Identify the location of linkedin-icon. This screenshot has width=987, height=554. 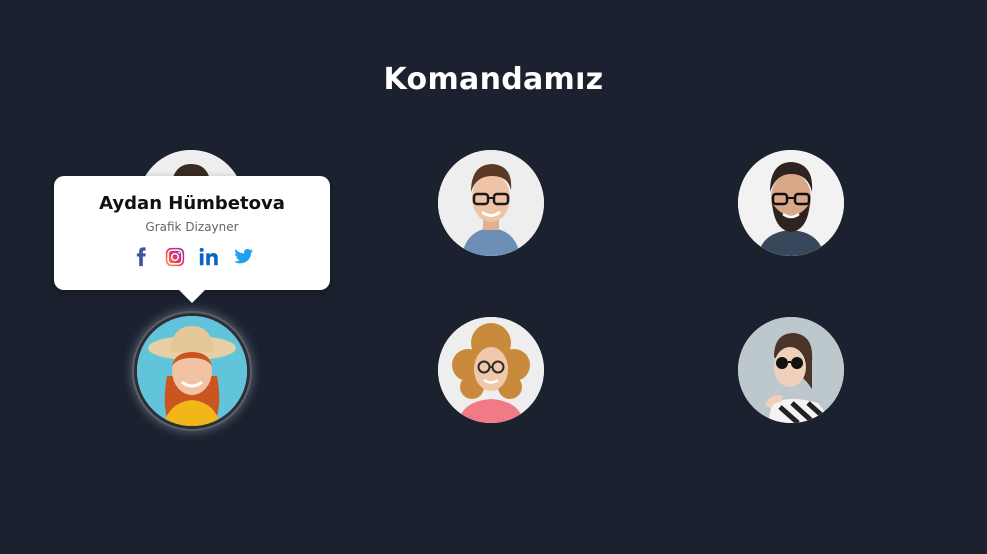
(208, 256).